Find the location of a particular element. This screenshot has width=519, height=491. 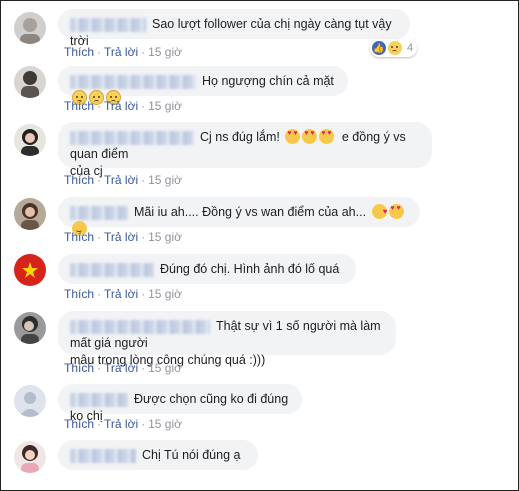

reaction-count: 4 is located at coordinates (410, 48).